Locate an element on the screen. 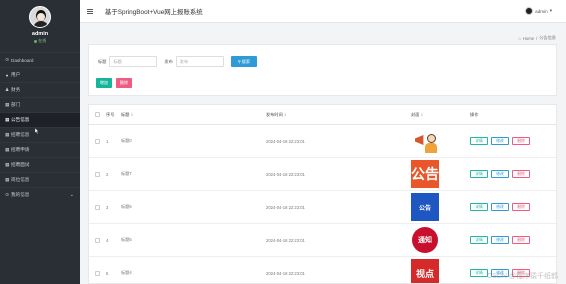 This screenshot has width=566, height=284. col-title: 标题⇕ is located at coordinates (193, 115).